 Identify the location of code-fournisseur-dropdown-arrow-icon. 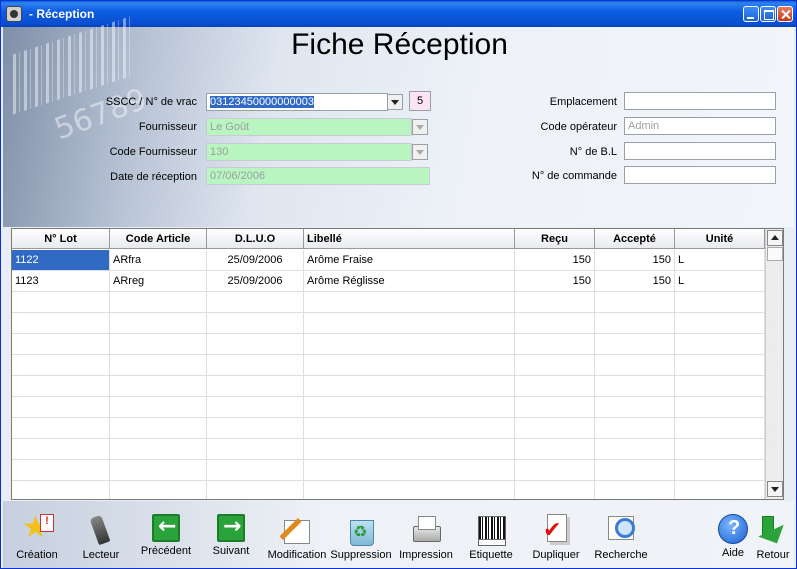
(420, 152).